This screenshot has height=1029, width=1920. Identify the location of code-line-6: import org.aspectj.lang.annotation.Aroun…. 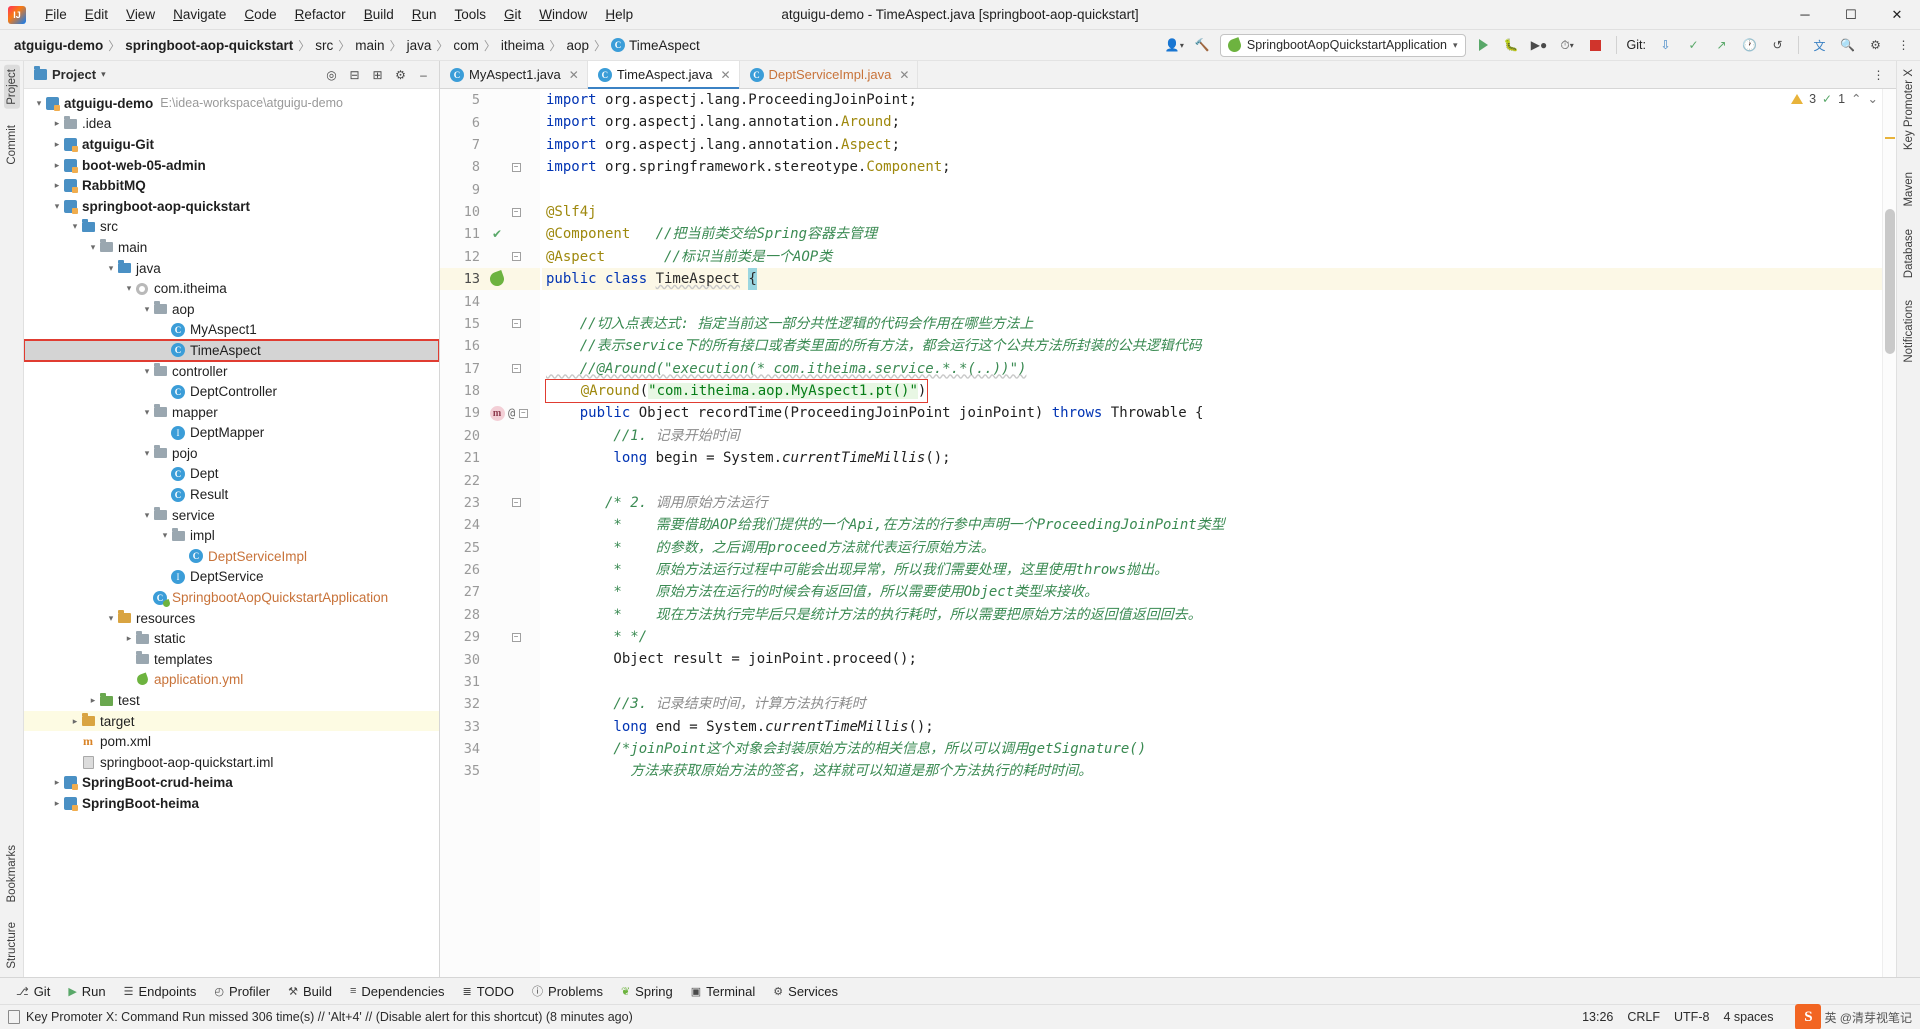
(1212, 122).